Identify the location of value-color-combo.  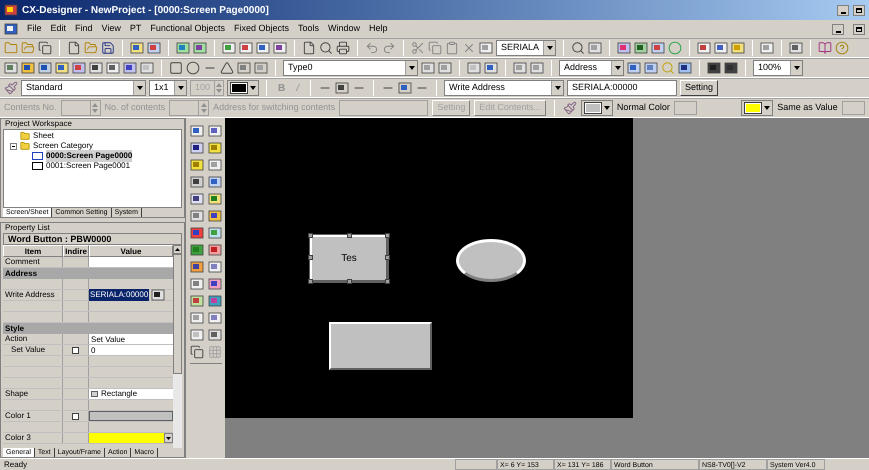
(854, 108).